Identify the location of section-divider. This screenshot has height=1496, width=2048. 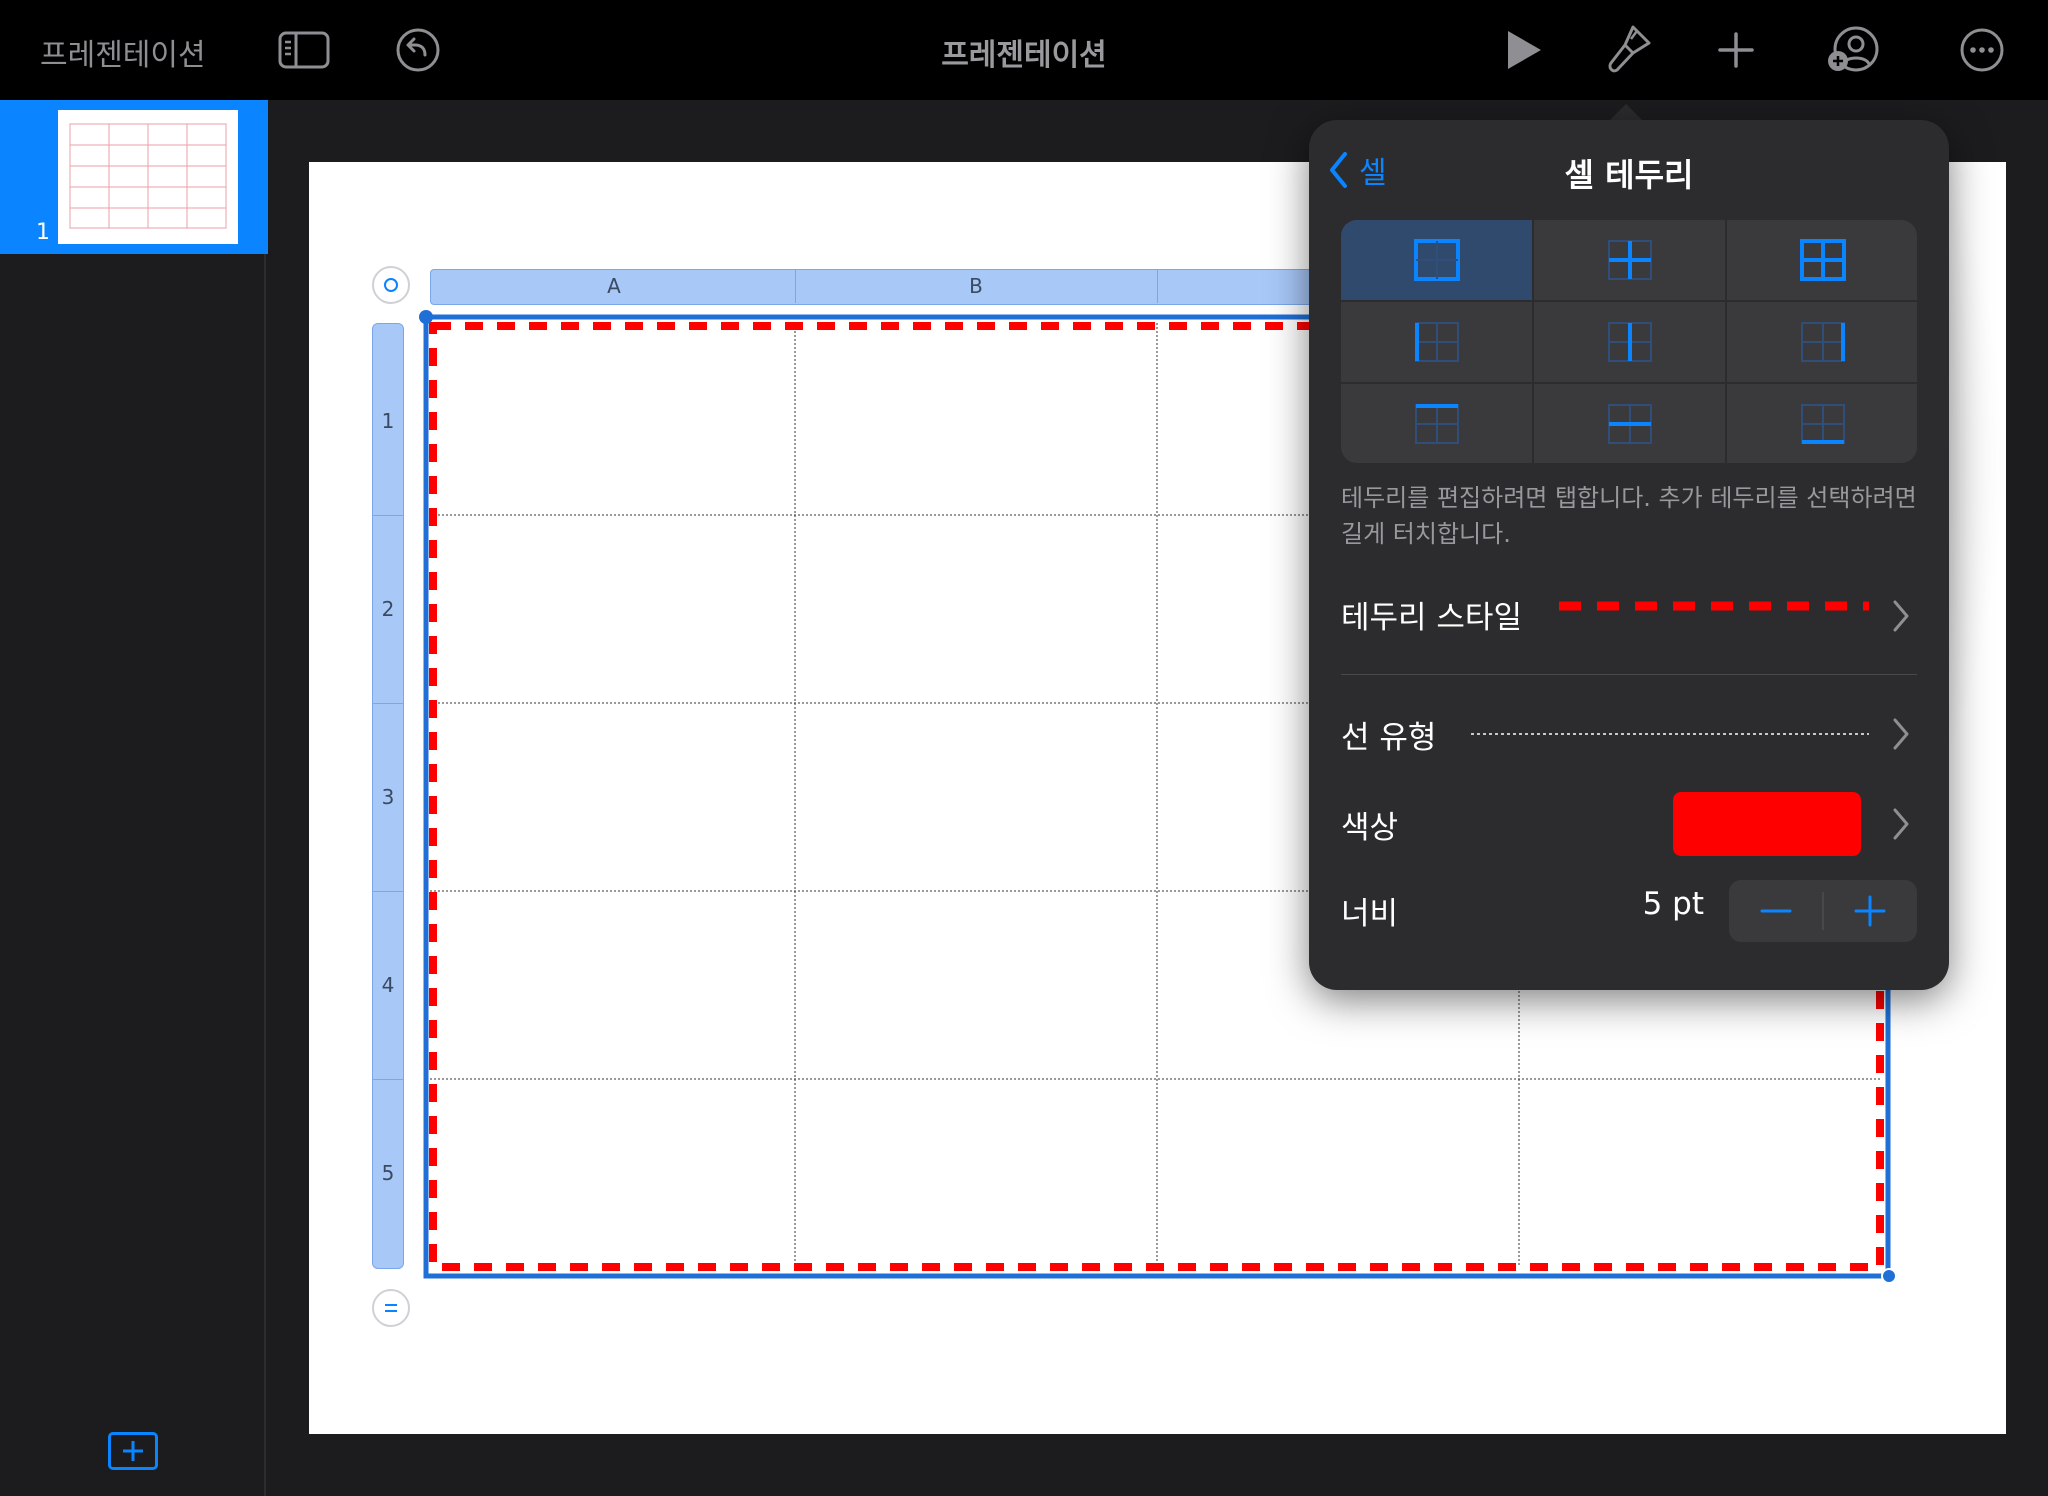
(1629, 674).